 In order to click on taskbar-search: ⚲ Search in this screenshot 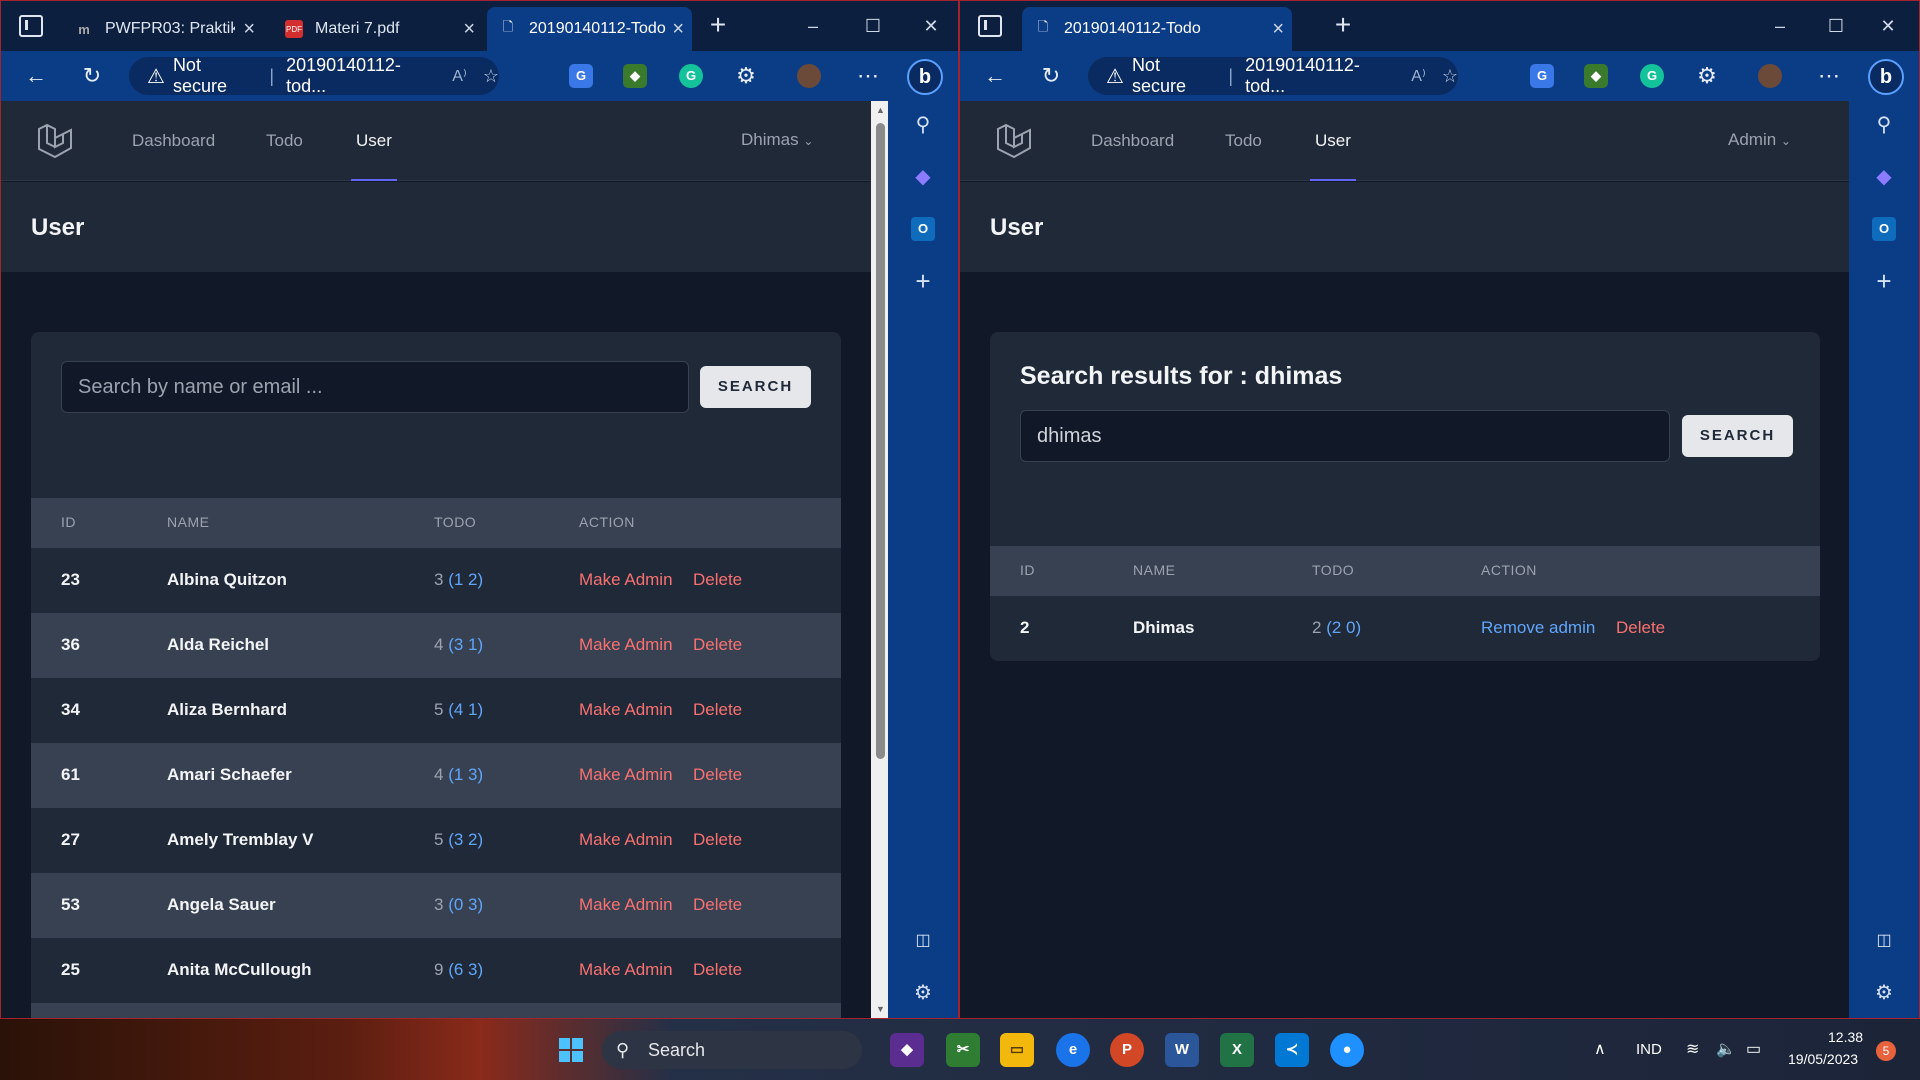, I will do `click(732, 1050)`.